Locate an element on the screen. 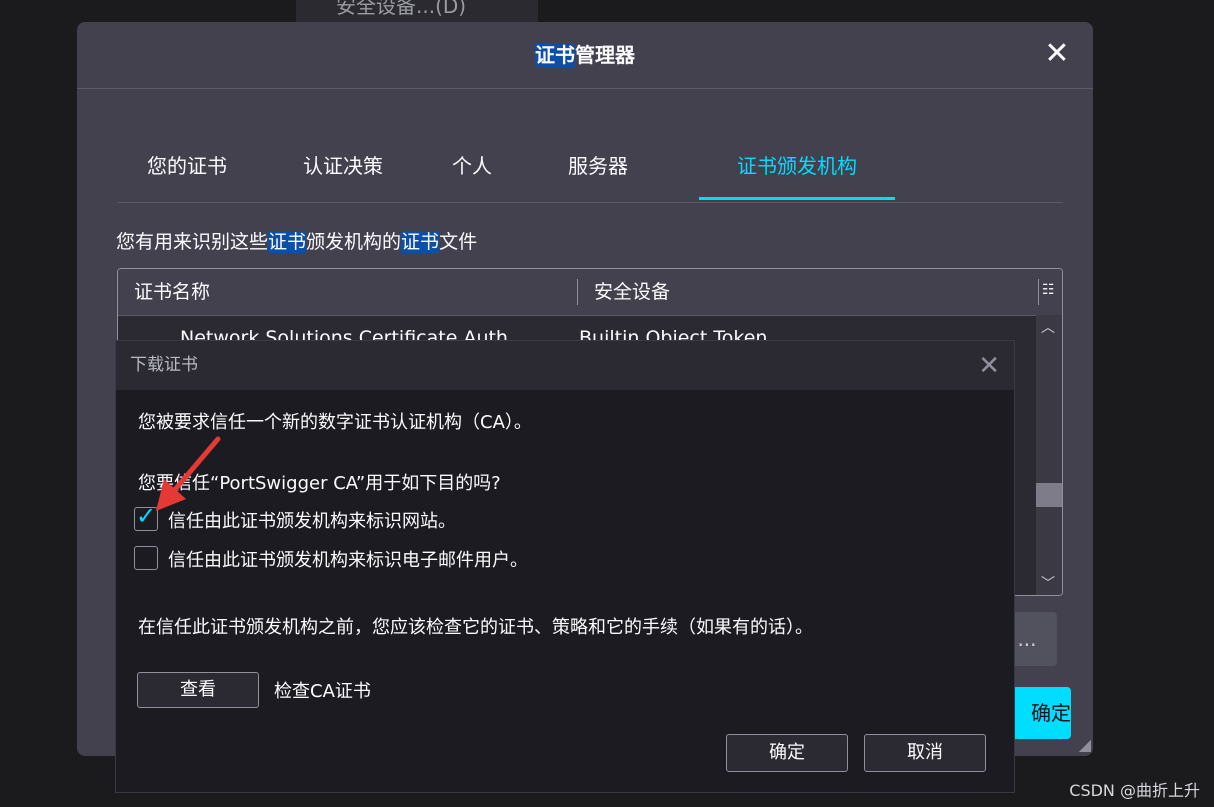 The width and height of the screenshot is (1214, 807). desc-part: 您有用来识别这些 is located at coordinates (192, 242).